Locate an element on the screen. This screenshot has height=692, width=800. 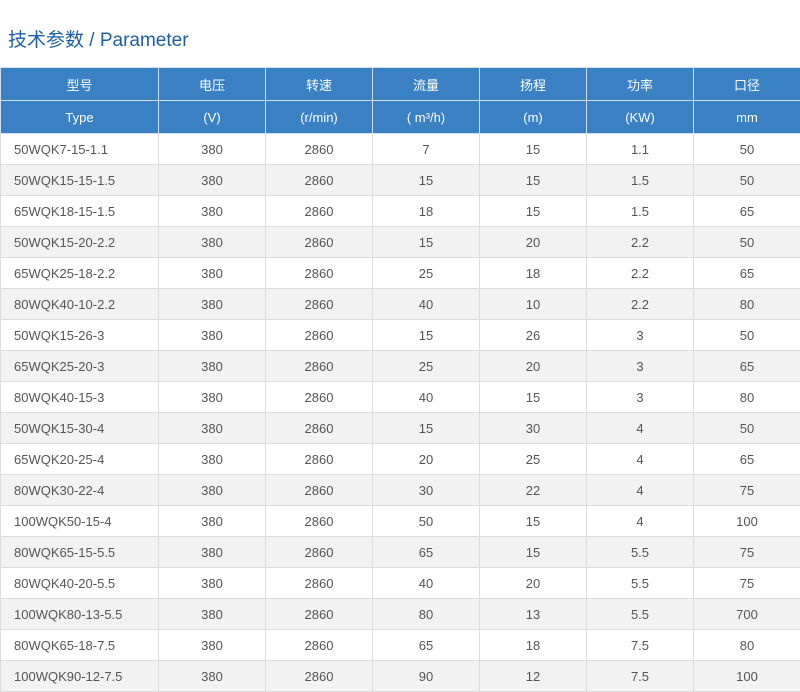
cell-flow: 30 is located at coordinates (426, 490).